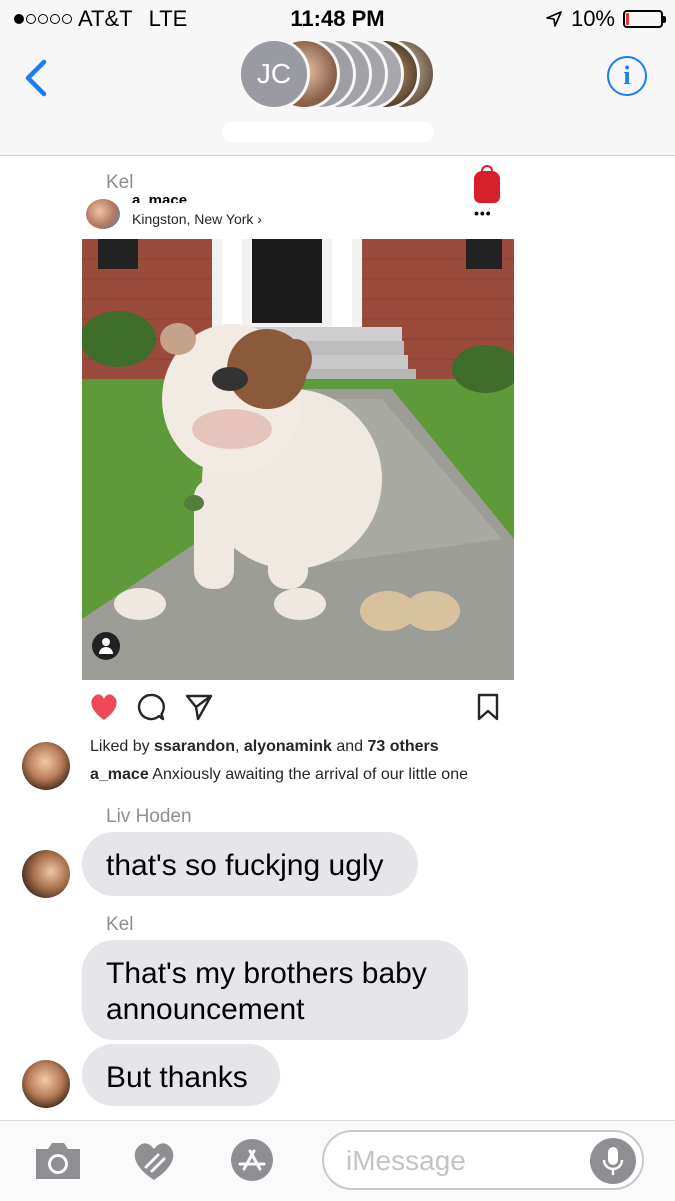 Image resolution: width=675 pixels, height=1201 pixels. What do you see at coordinates (487, 184) in the screenshot?
I see `backpack-icon` at bounding box center [487, 184].